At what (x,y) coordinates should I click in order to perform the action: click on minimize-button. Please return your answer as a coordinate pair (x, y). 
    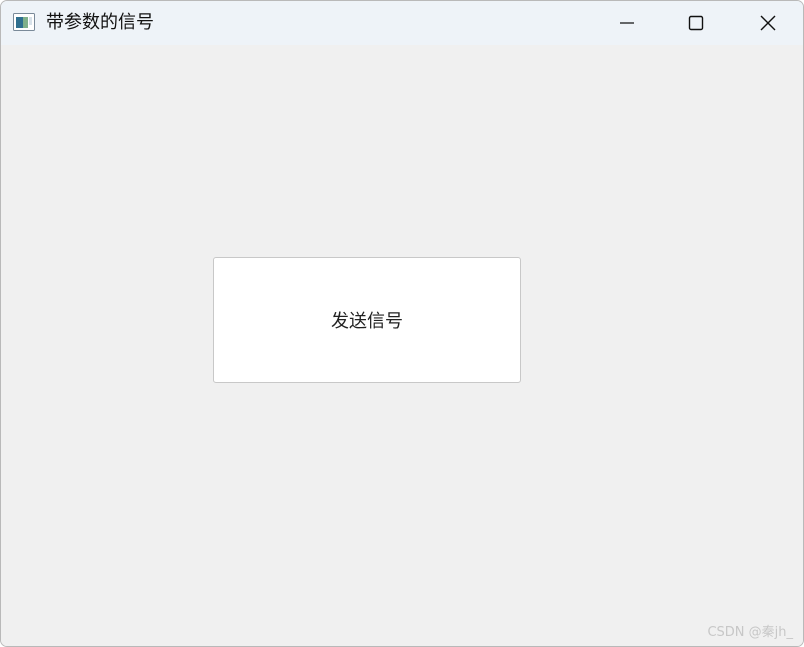
    Looking at the image, I should click on (627, 23).